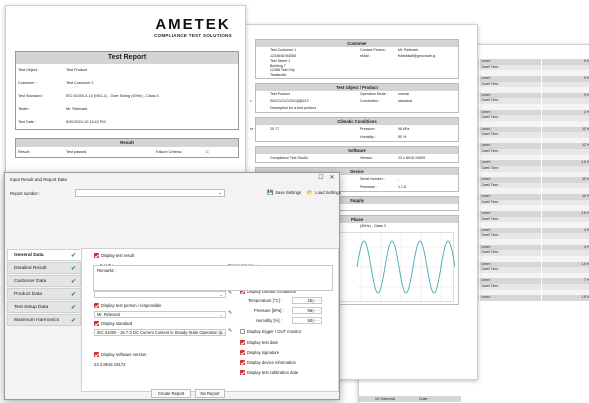 The image size is (589, 403). Describe the element at coordinates (127, 143) in the screenshot. I see `result-header: Result` at that location.